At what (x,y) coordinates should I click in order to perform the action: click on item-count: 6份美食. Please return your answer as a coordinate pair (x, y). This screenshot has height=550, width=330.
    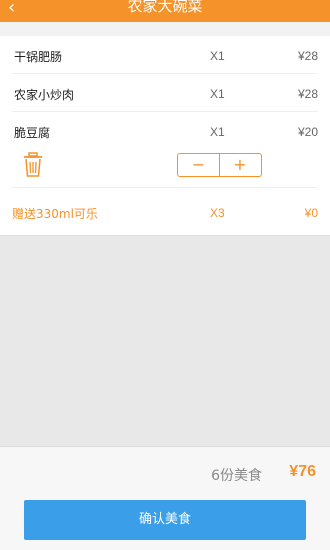
    Looking at the image, I should click on (236, 476).